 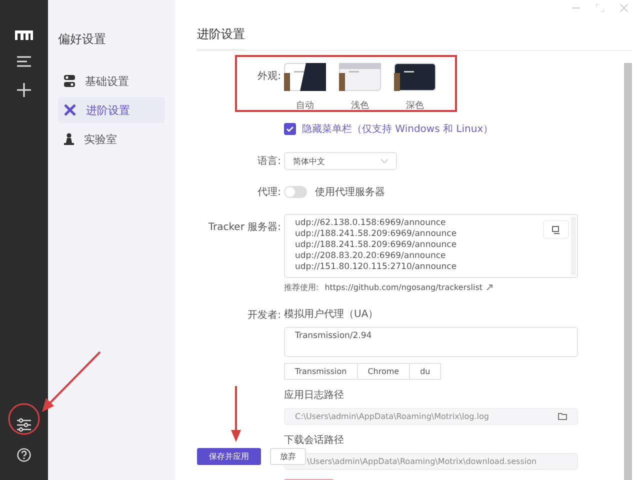 I want to click on theme-label: 自动, so click(x=305, y=105).